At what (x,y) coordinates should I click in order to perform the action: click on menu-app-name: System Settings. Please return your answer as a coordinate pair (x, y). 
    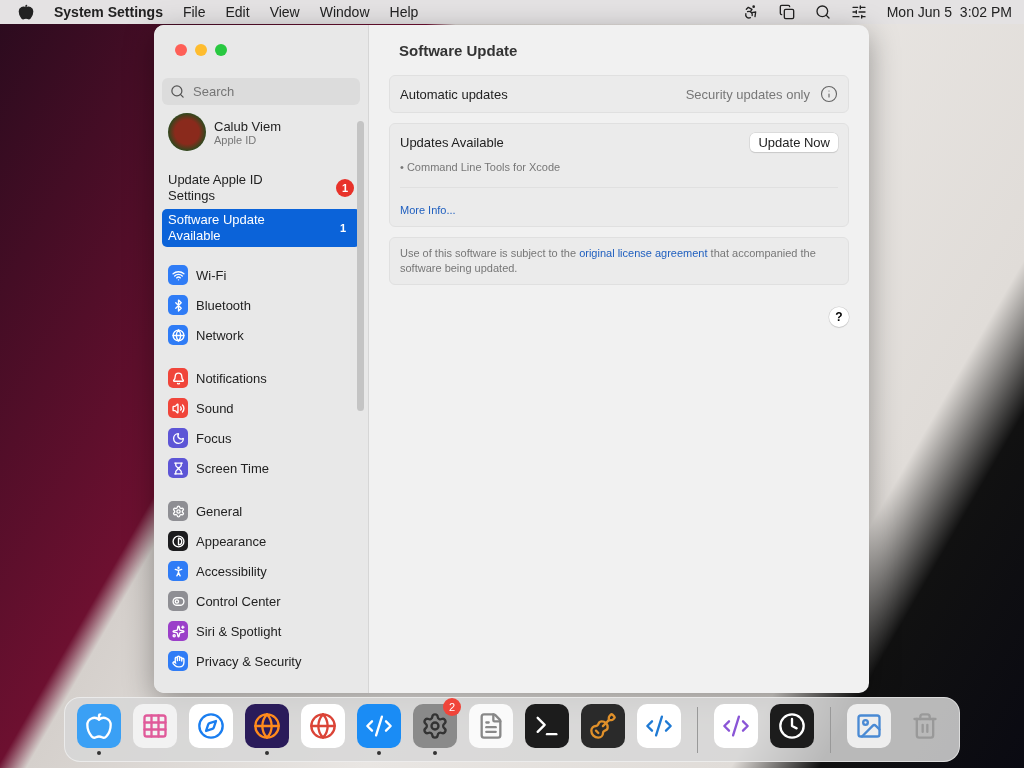
    Looking at the image, I should click on (108, 12).